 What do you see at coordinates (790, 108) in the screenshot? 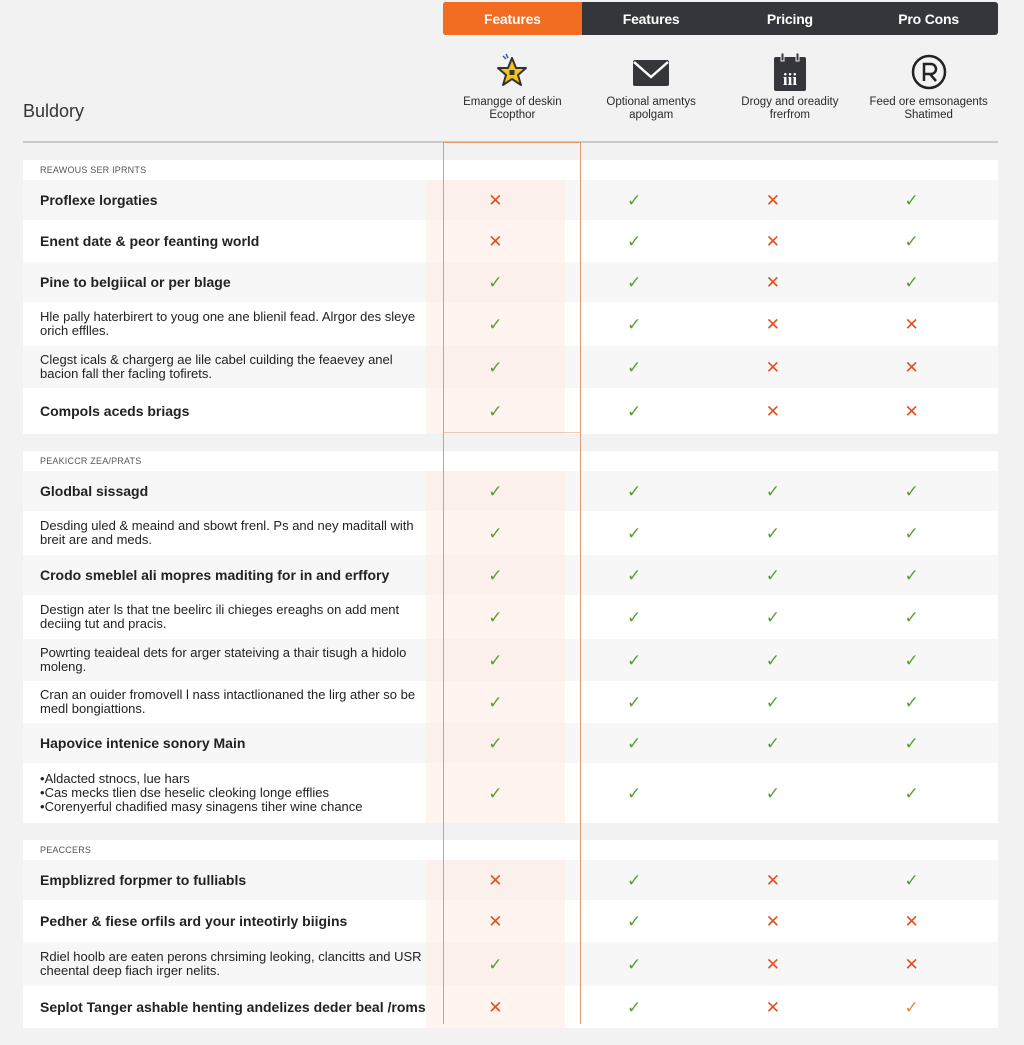
I see `column-description: Drogy and oreadity frerfrom` at bounding box center [790, 108].